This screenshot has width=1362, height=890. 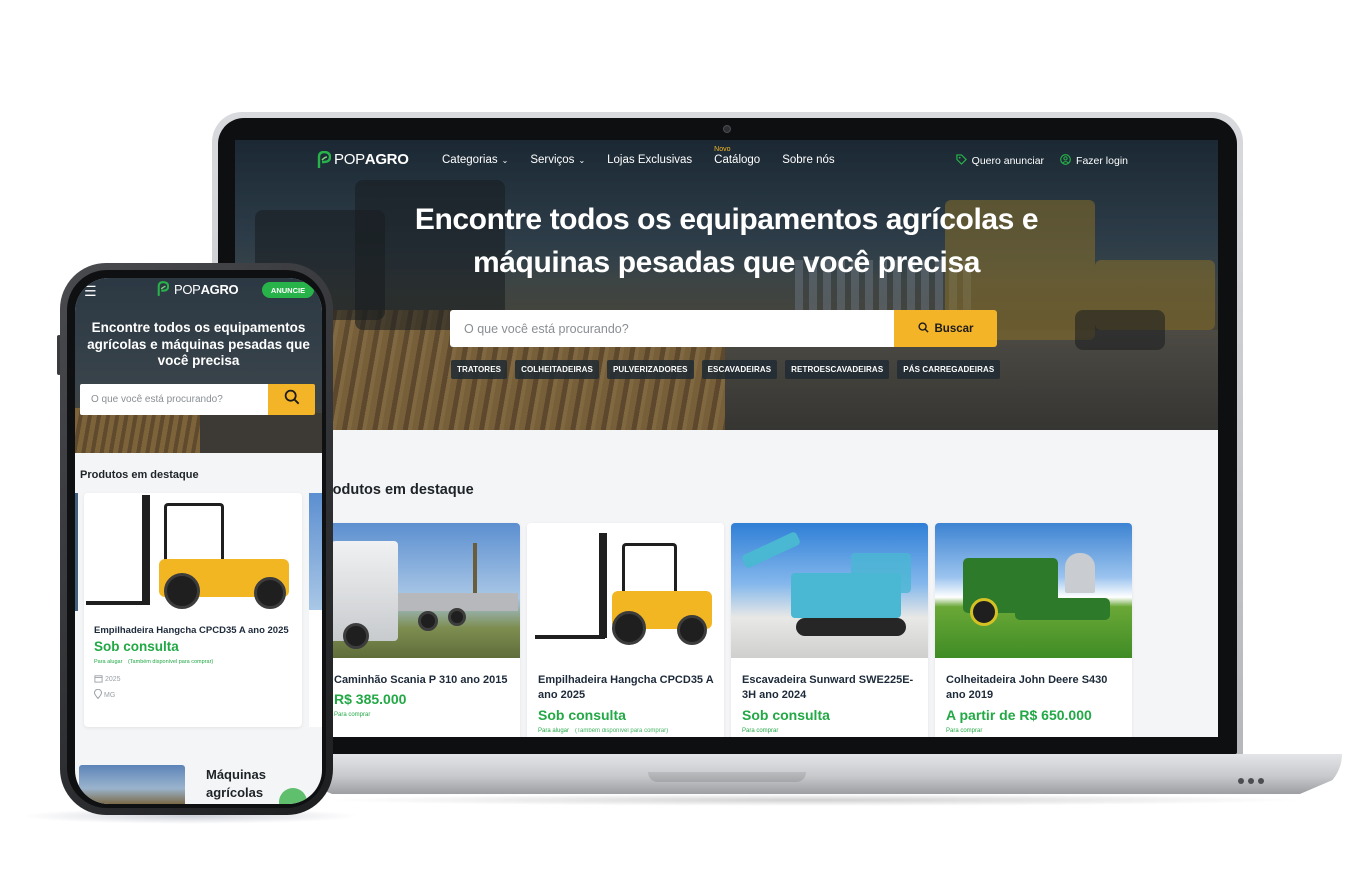 What do you see at coordinates (999, 161) in the screenshot?
I see `sell-link: Quero anunciar` at bounding box center [999, 161].